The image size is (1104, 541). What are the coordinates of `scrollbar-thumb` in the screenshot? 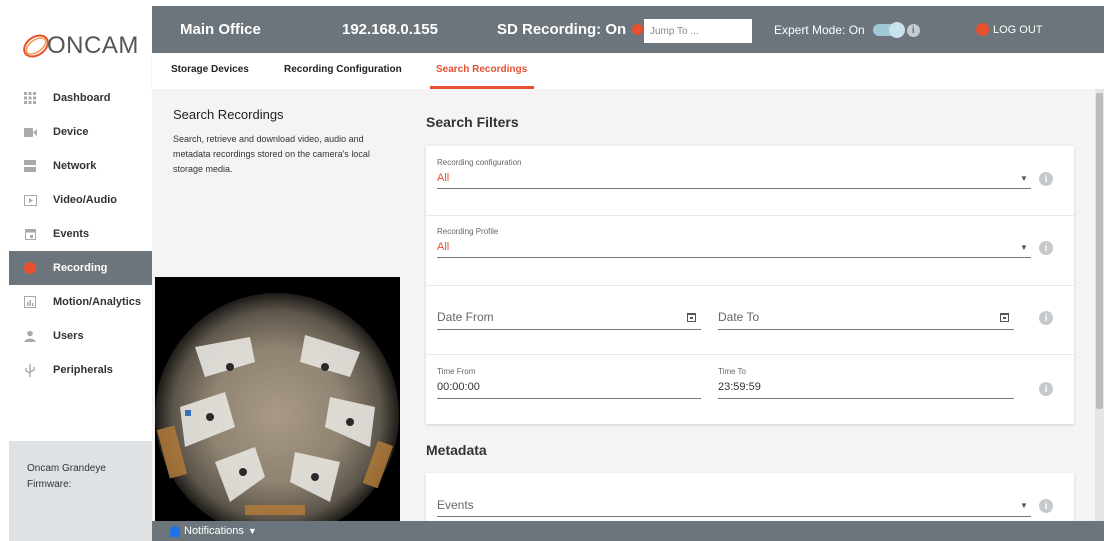 It's located at (1099, 251).